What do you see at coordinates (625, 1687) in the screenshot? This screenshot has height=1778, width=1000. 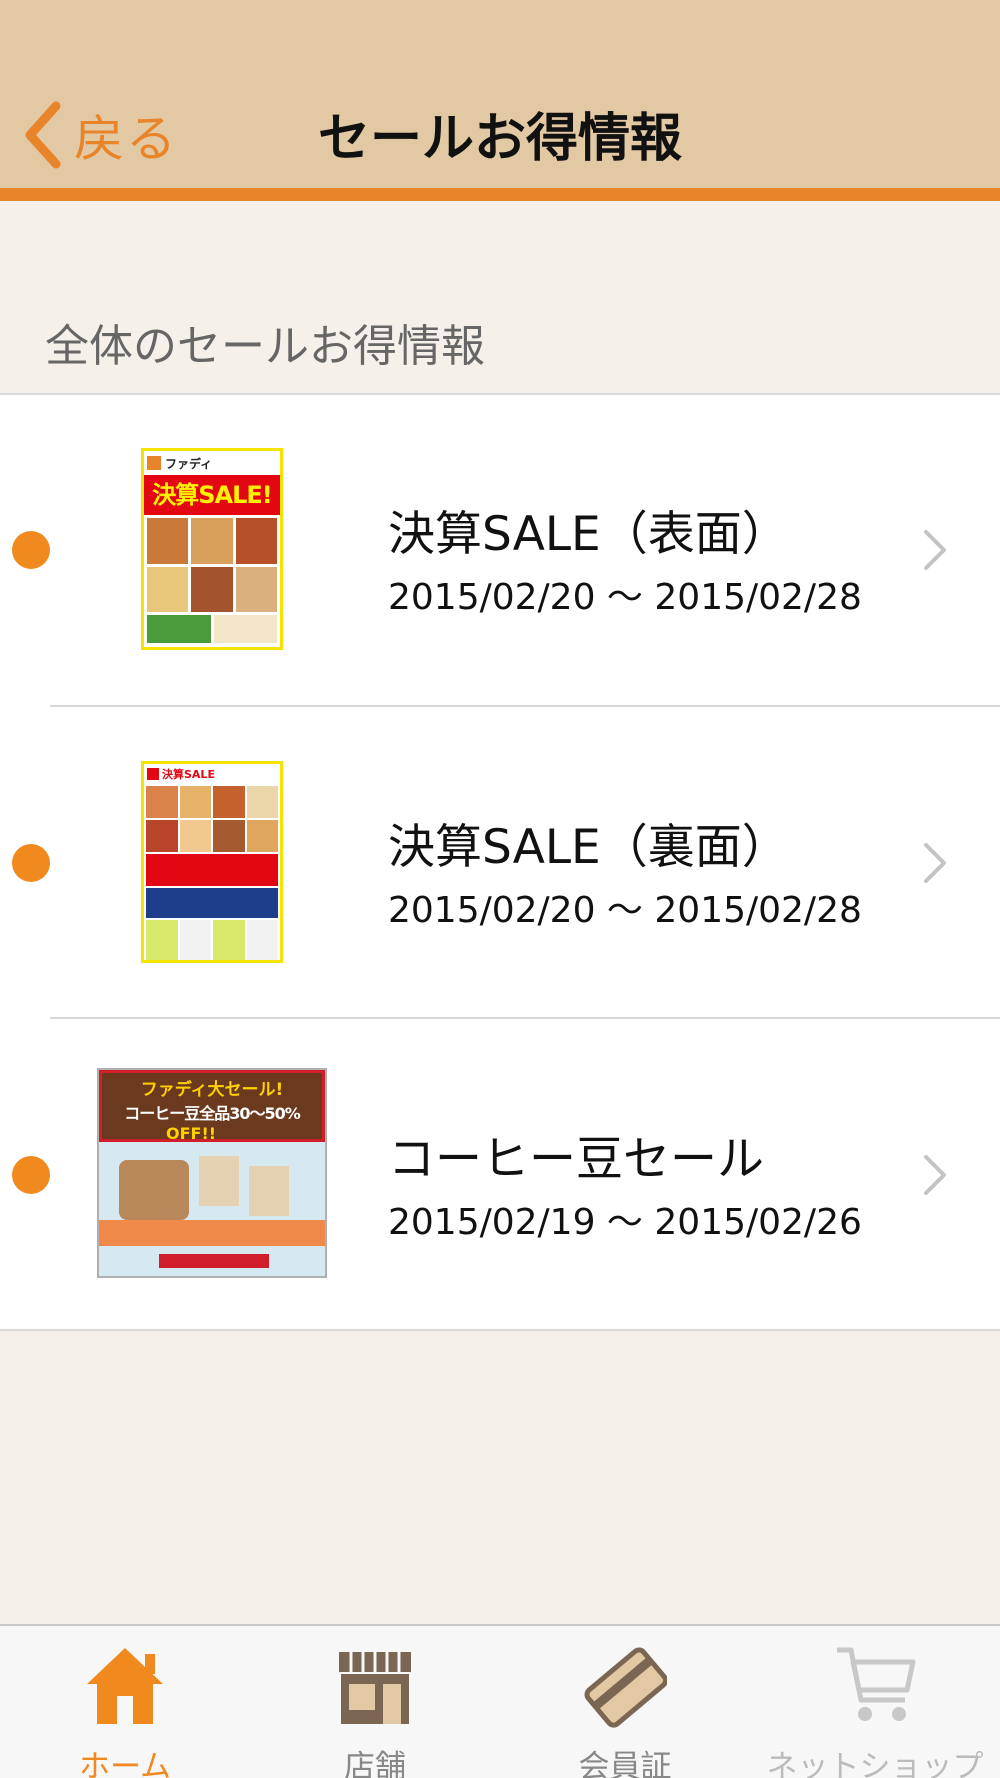 I see `member-card-icon` at bounding box center [625, 1687].